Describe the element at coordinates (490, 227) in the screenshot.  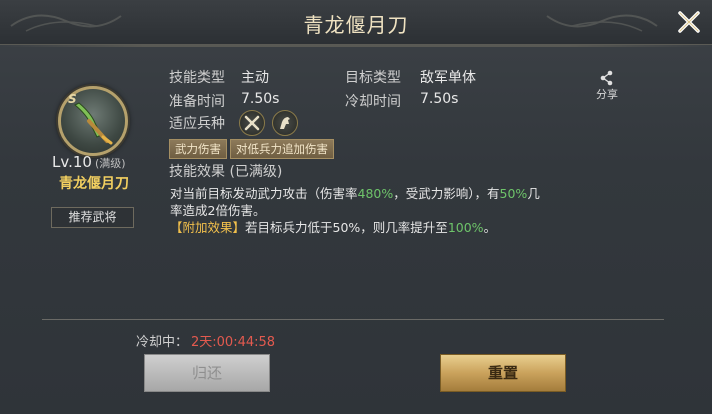
I see `effect-text: 。` at that location.